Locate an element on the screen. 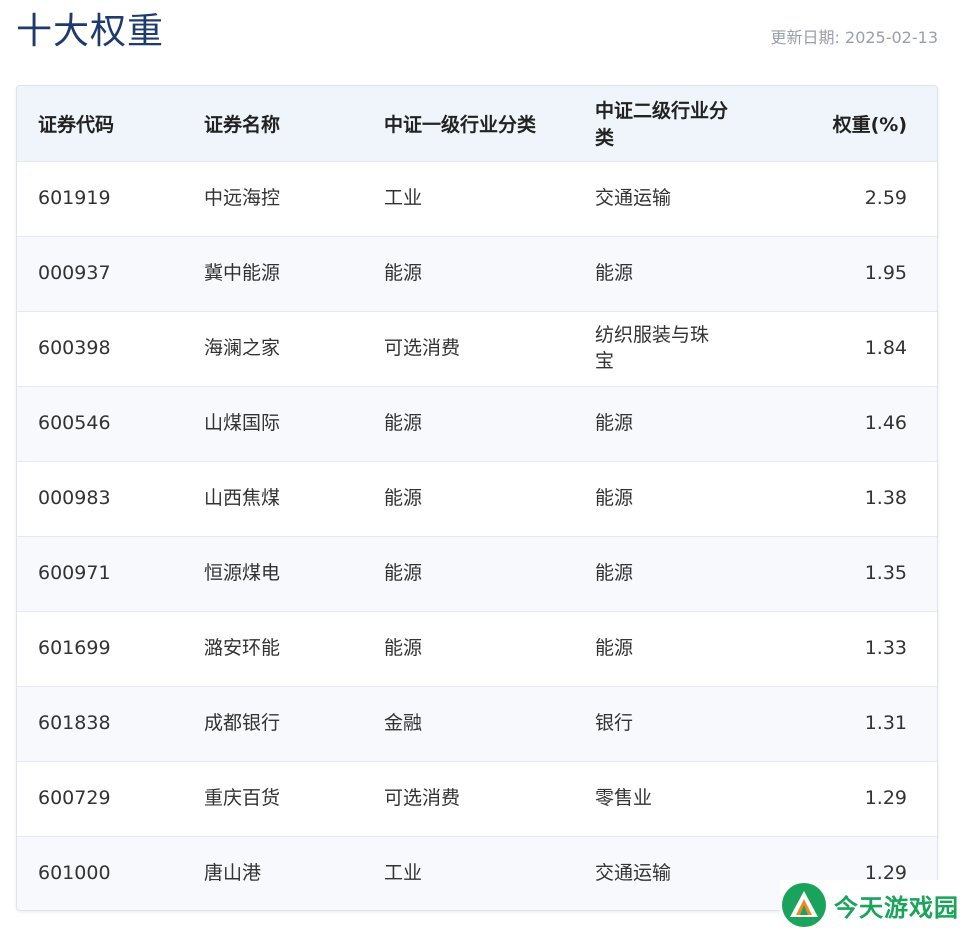 The width and height of the screenshot is (966, 930). cell-name: 唐山港 is located at coordinates (233, 872).